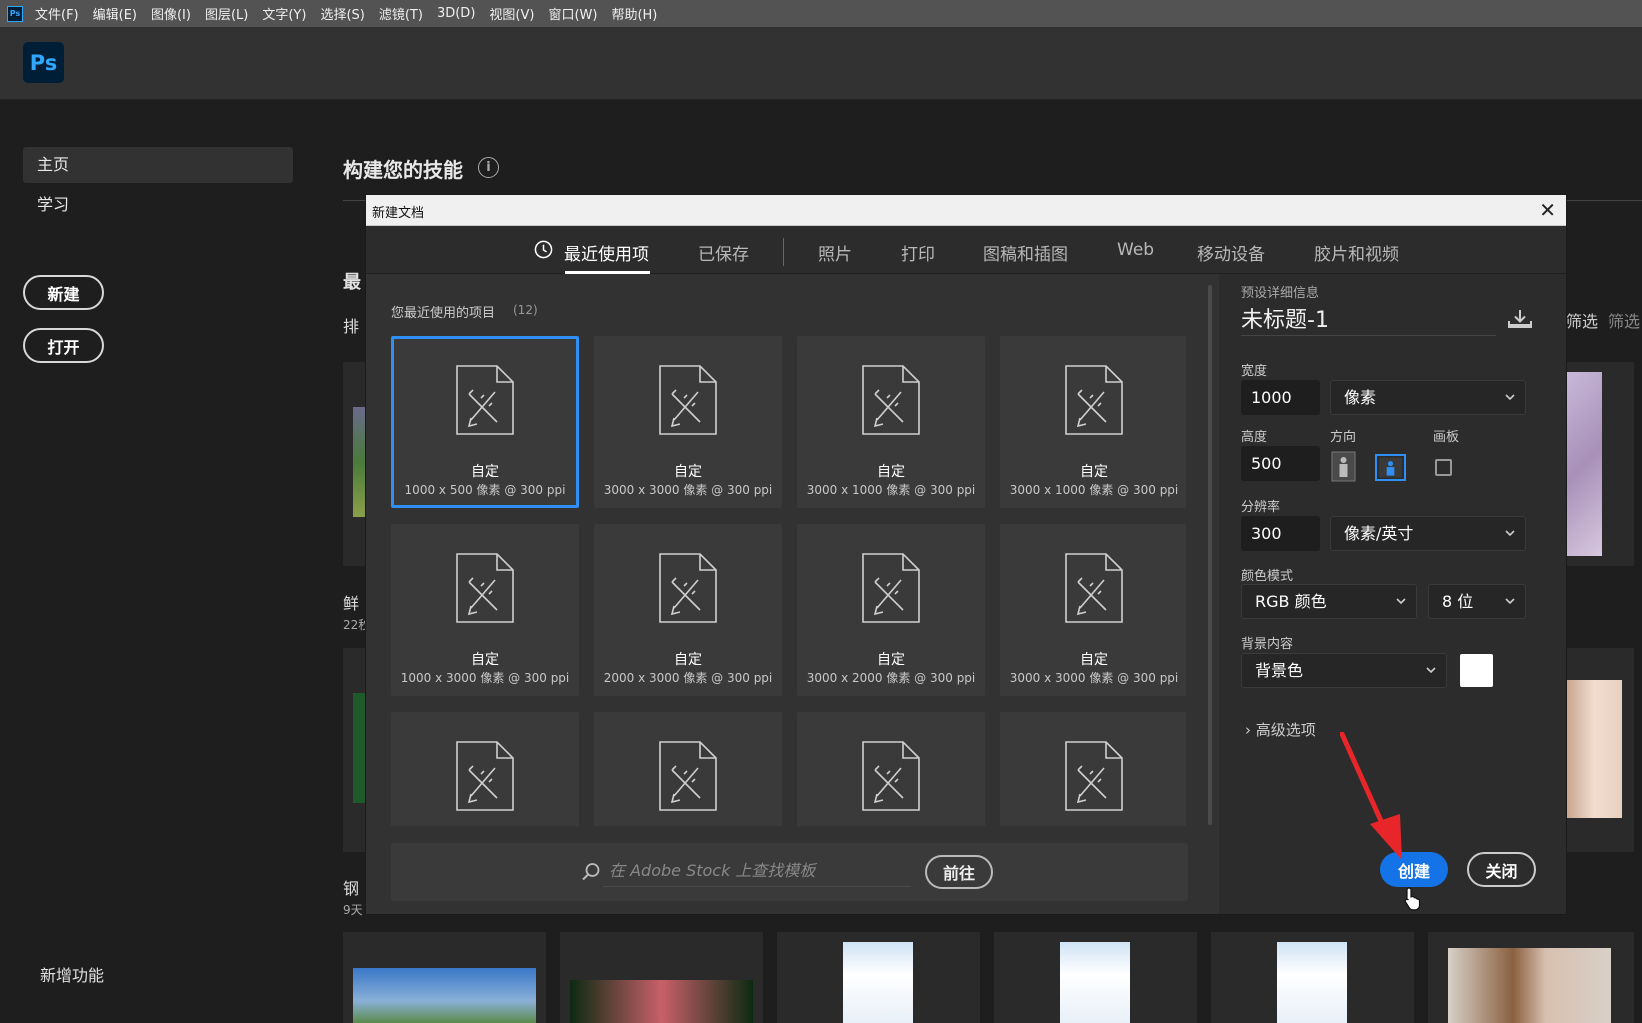  What do you see at coordinates (485, 422) in the screenshot?
I see `preset-card: 自定 1000 x 500 像素 @ 300 ppi` at bounding box center [485, 422].